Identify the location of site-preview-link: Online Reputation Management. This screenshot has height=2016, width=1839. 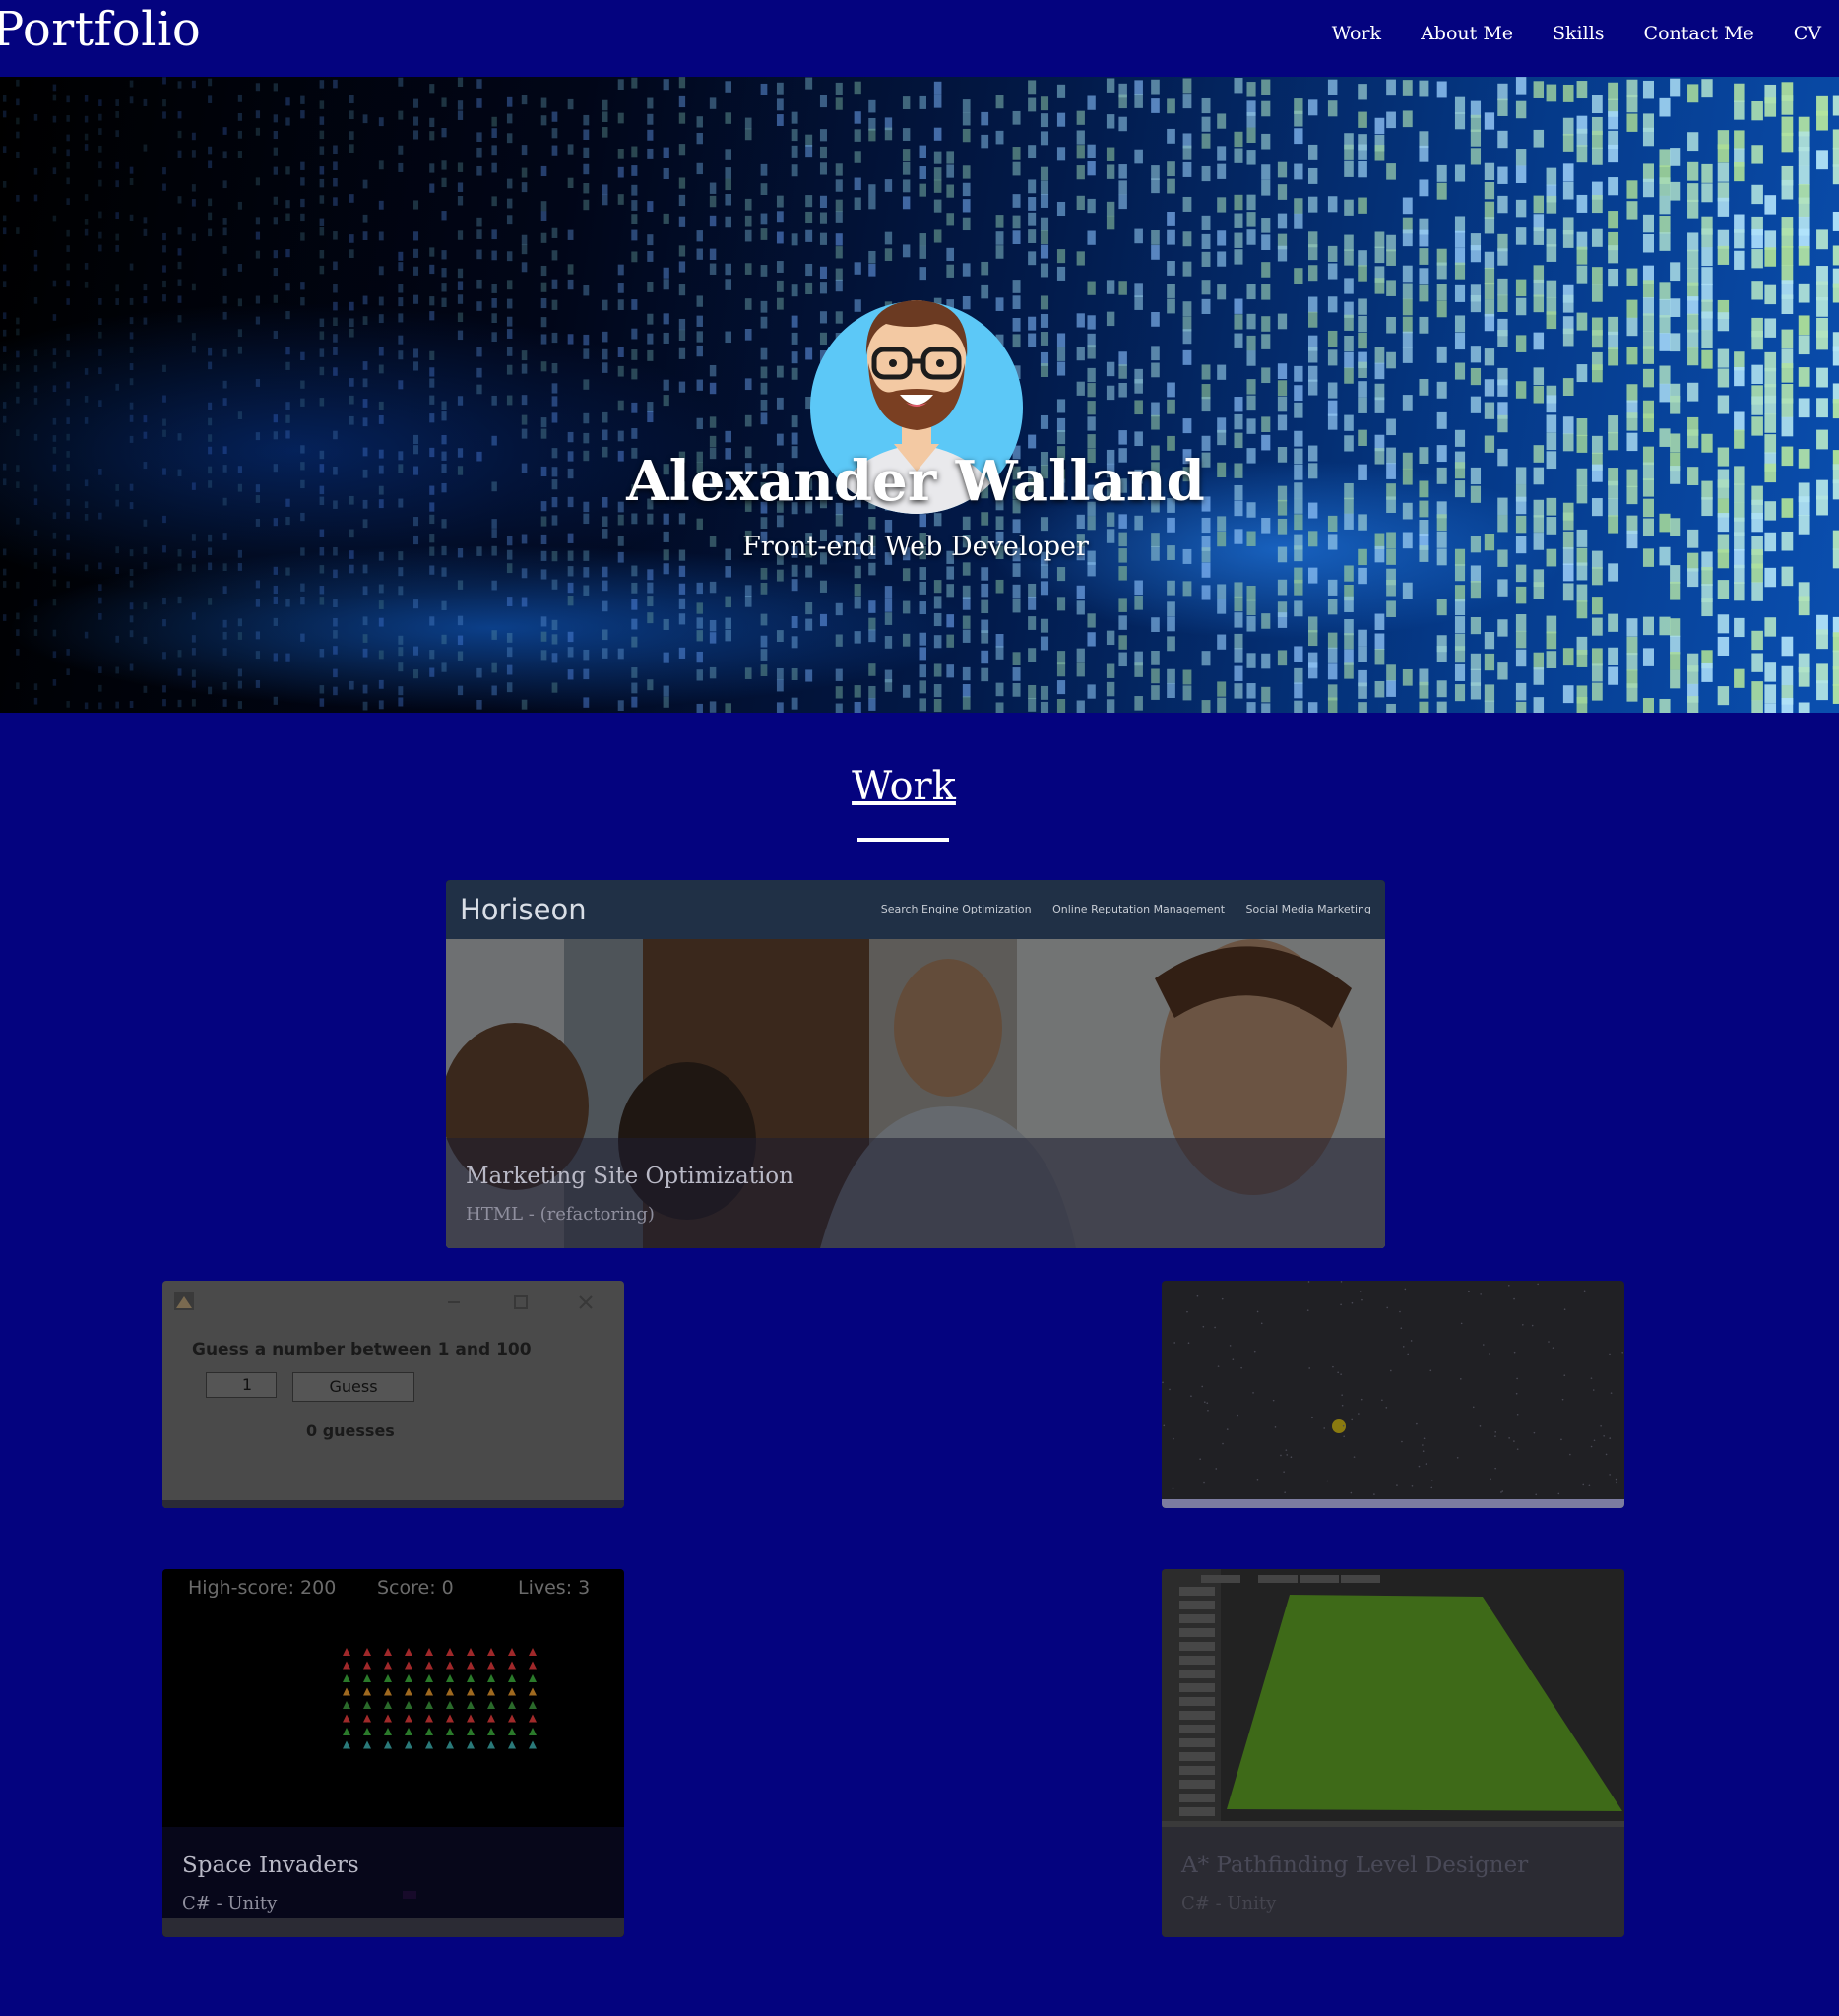
(1139, 909).